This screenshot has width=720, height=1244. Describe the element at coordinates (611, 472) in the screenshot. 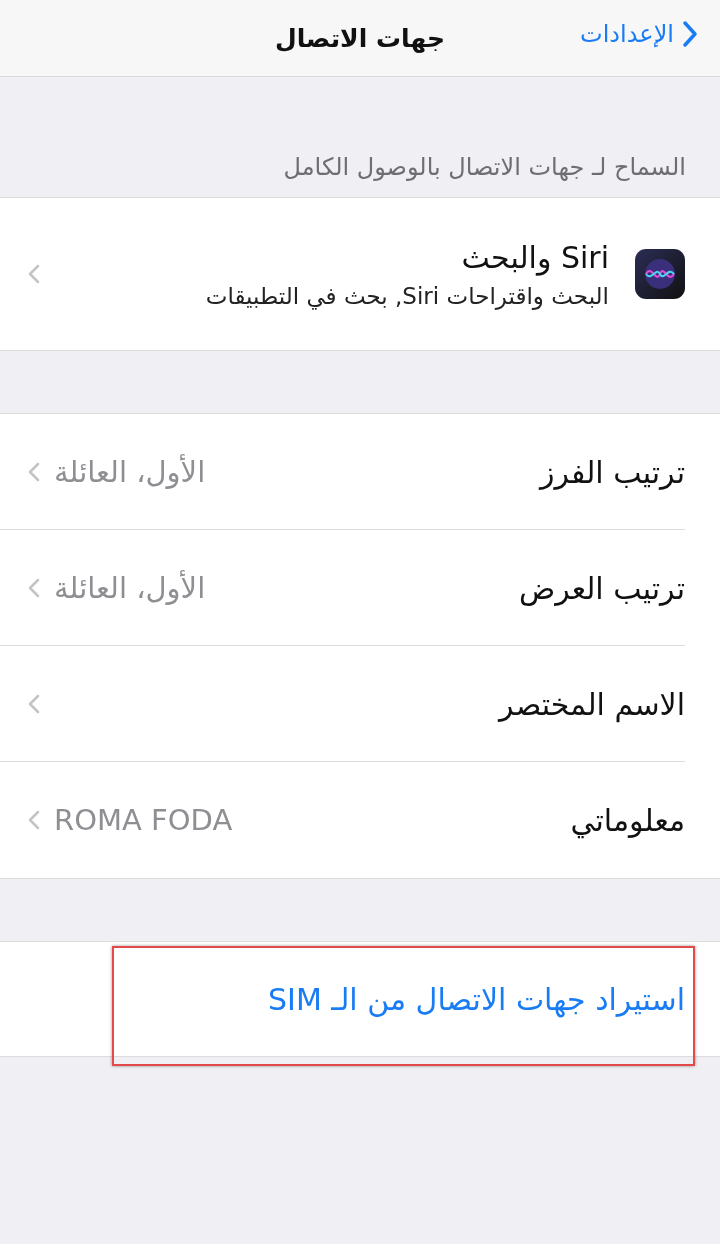

I see `row-label: ترتيب الفرز` at that location.